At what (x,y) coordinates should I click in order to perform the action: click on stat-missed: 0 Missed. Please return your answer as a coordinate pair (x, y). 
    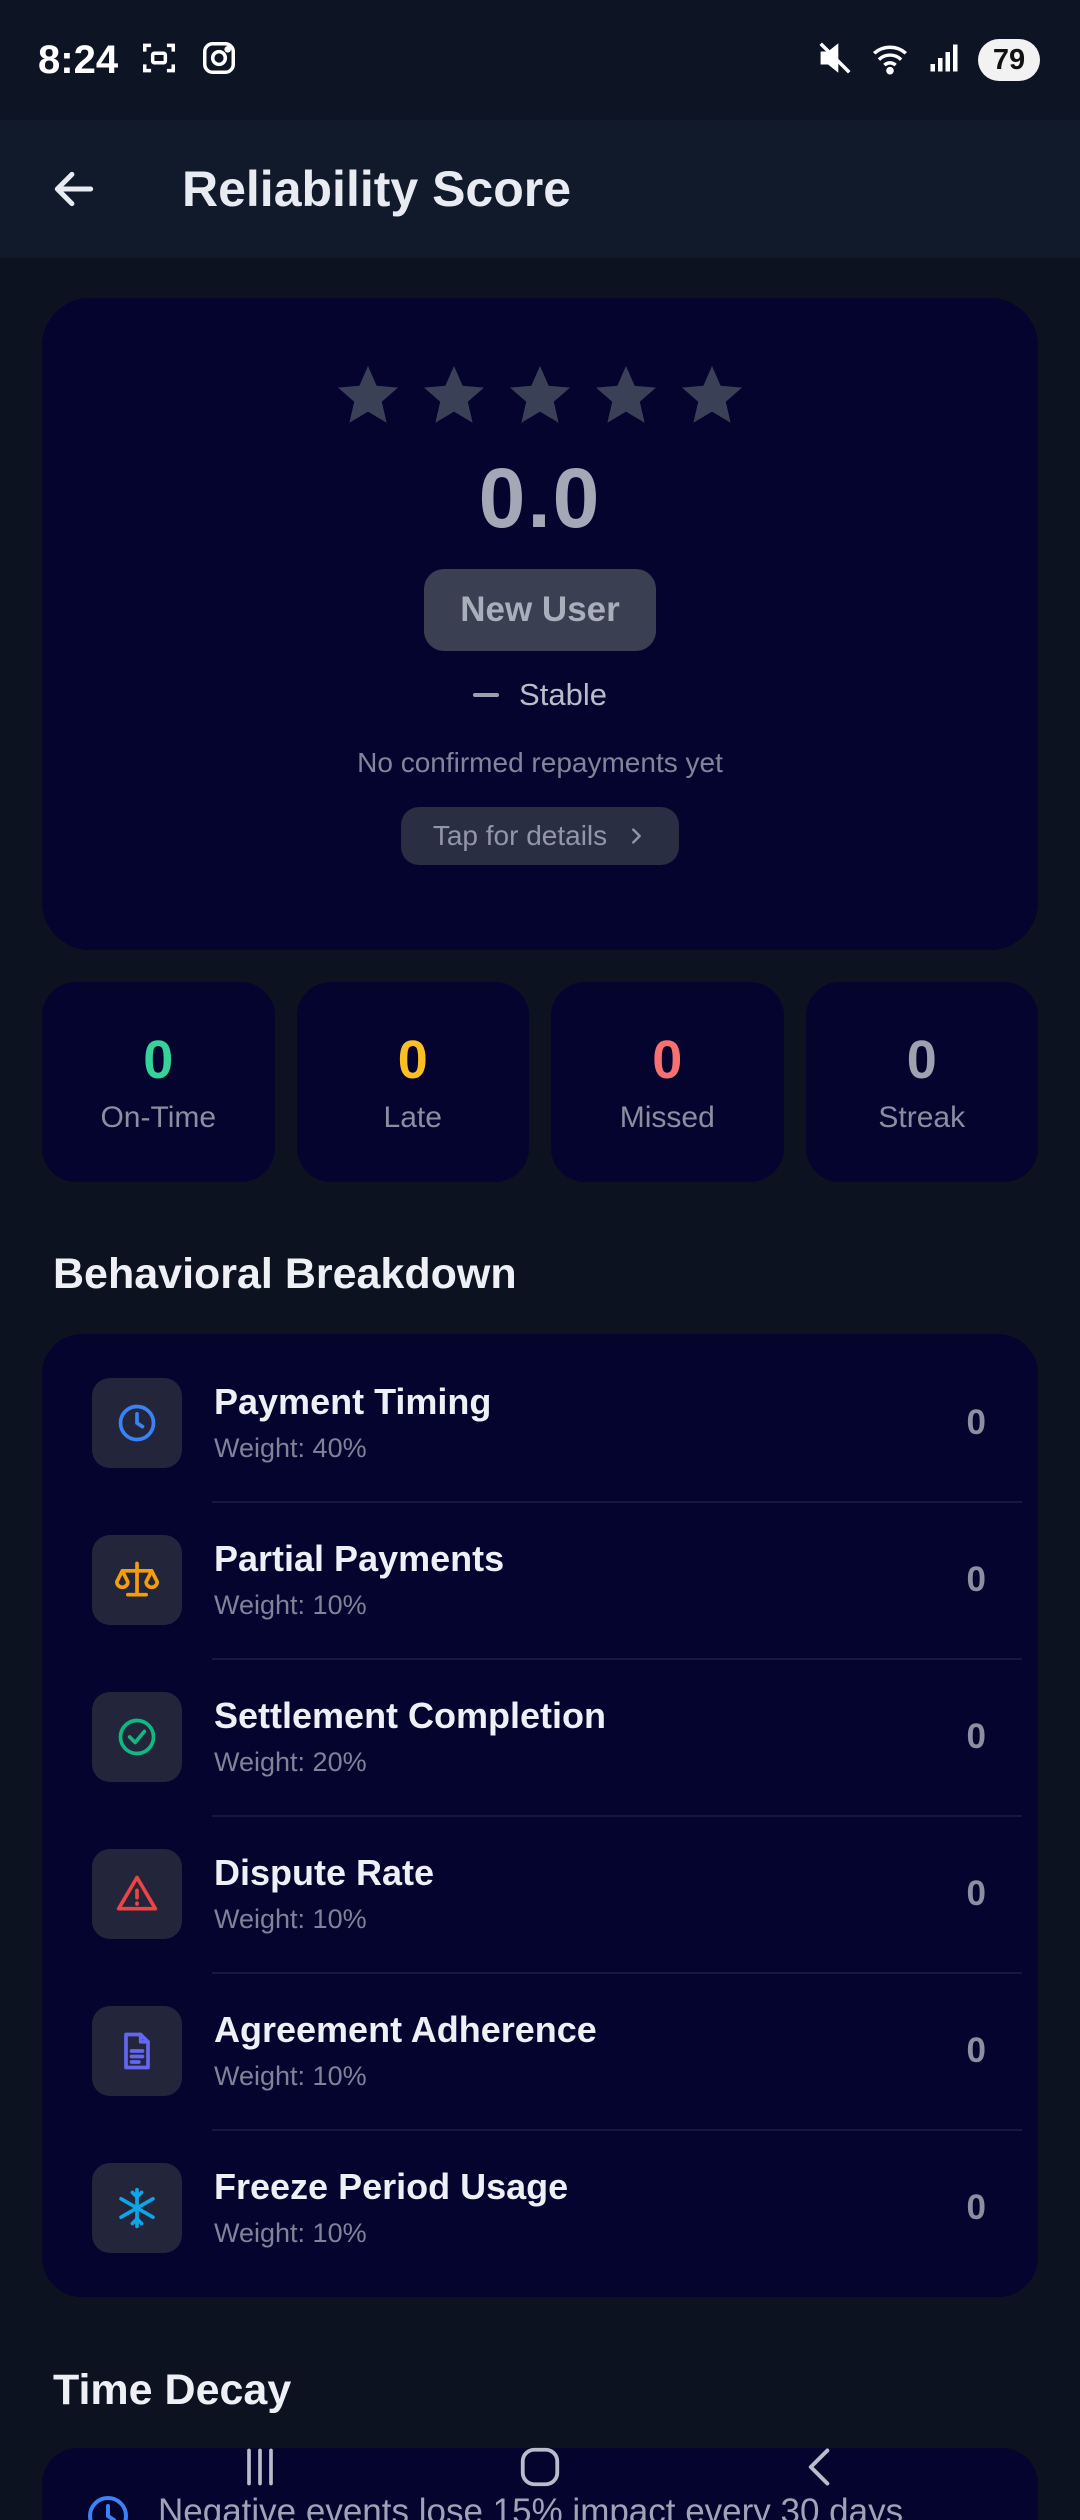
    Looking at the image, I should click on (667, 1082).